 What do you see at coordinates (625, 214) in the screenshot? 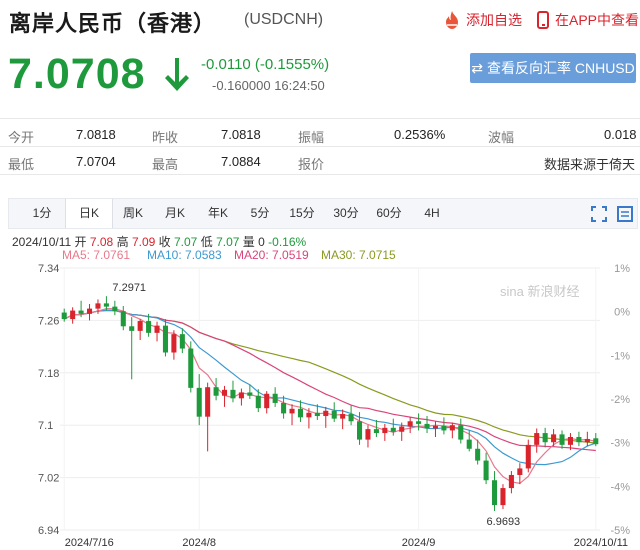
I see `settings-icon` at bounding box center [625, 214].